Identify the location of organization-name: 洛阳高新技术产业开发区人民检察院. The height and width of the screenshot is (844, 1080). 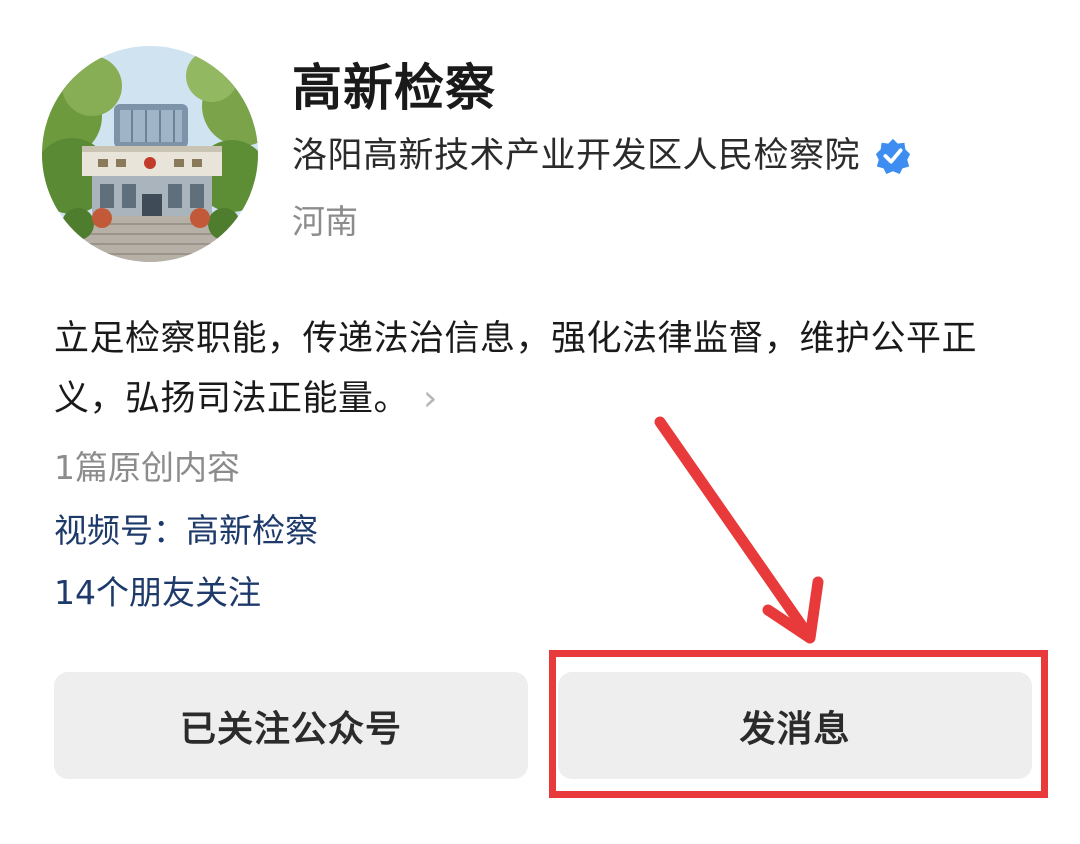
(576, 156).